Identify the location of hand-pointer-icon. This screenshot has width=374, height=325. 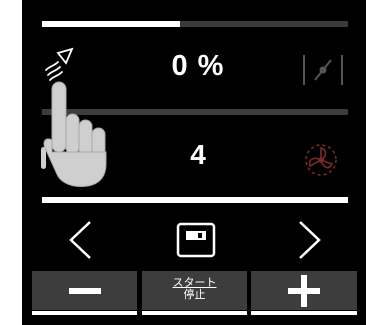
(80, 136).